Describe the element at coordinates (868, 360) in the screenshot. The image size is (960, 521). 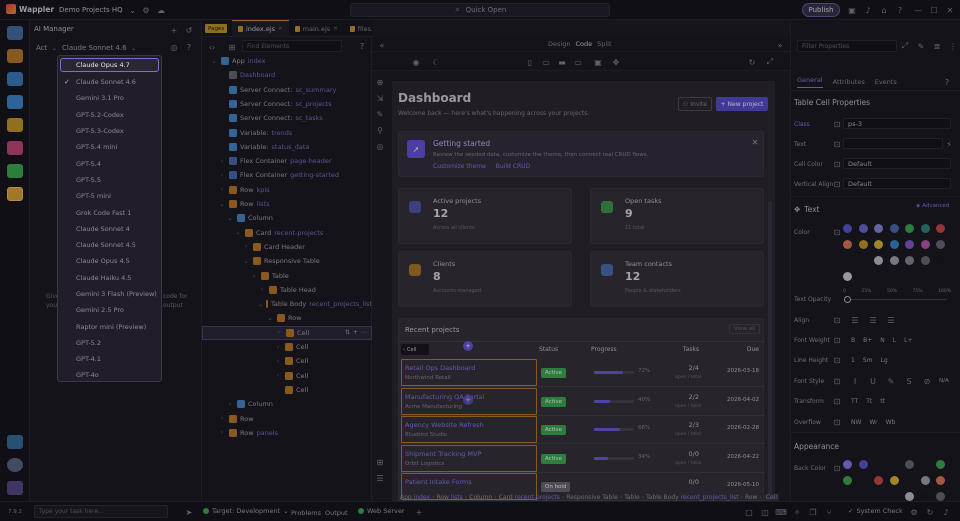
I see `line-height-option: Sm` at that location.